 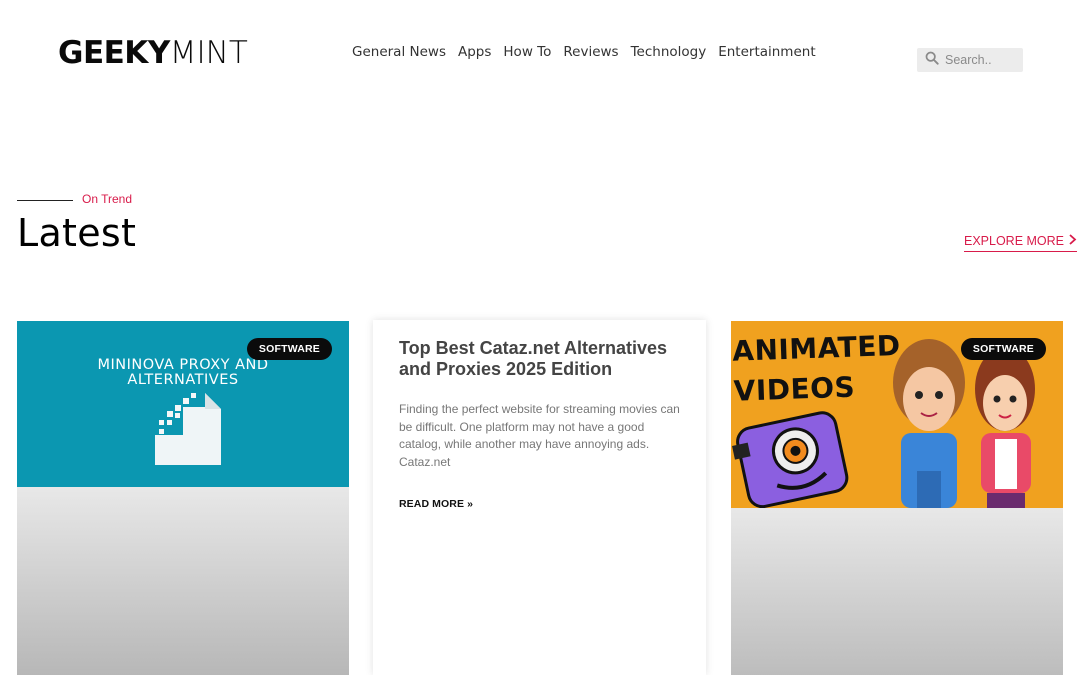 I want to click on site-logo: GEEKYMINT, so click(x=153, y=53).